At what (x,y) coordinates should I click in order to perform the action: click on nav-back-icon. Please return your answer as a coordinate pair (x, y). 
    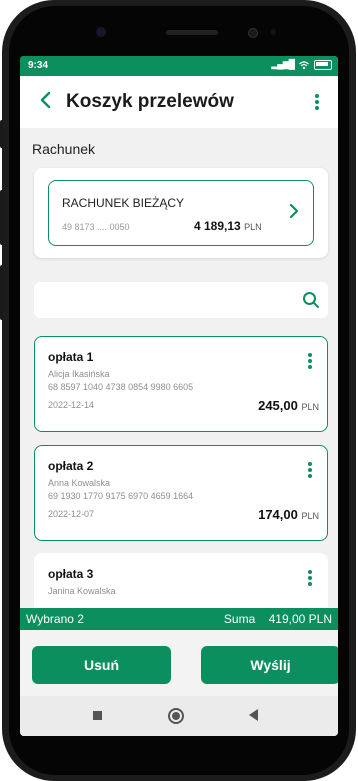
    Looking at the image, I should click on (254, 715).